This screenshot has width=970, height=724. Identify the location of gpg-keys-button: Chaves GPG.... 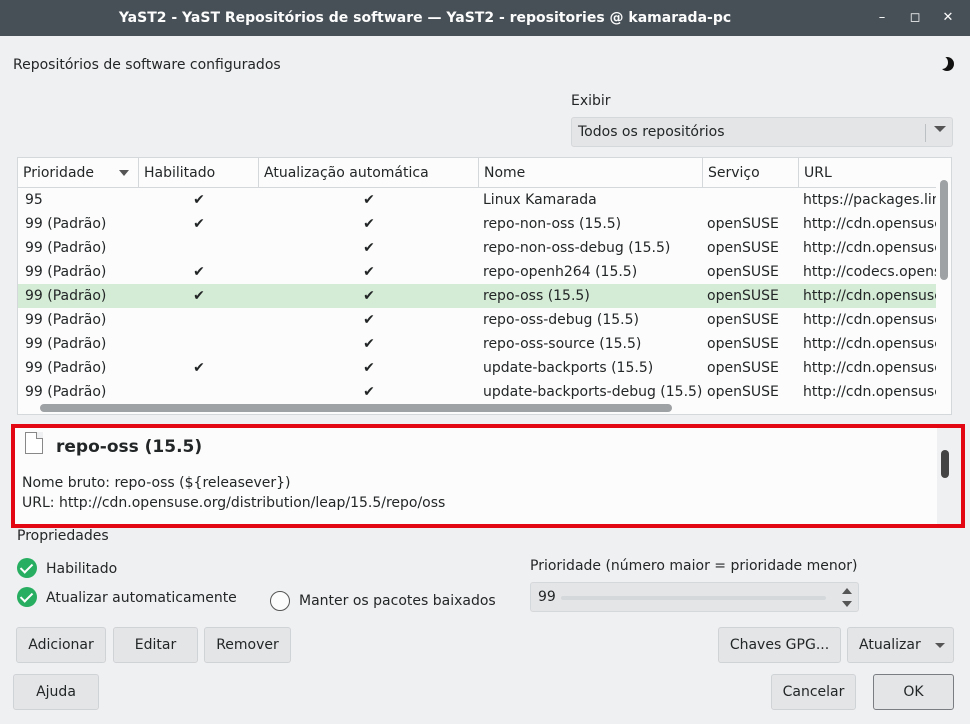
(779, 645).